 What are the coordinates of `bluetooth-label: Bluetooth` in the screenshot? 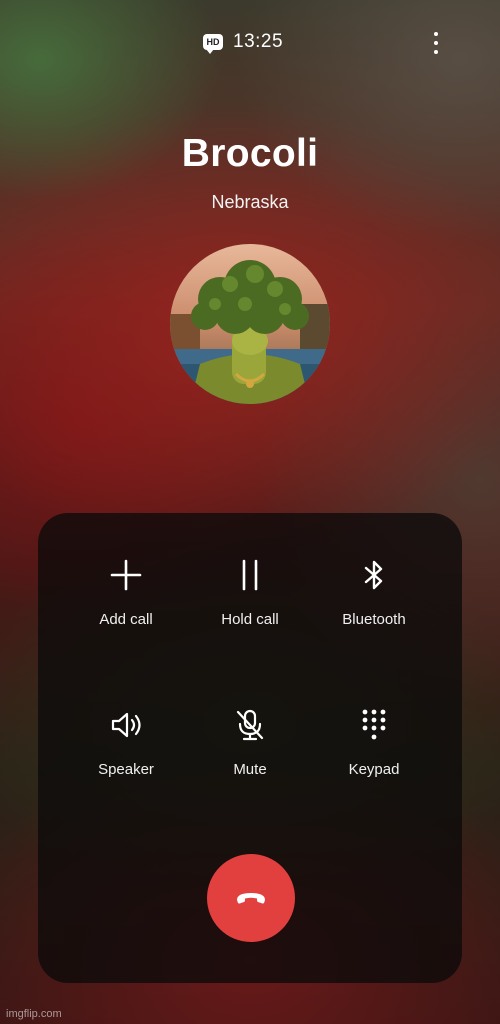 It's located at (374, 619).